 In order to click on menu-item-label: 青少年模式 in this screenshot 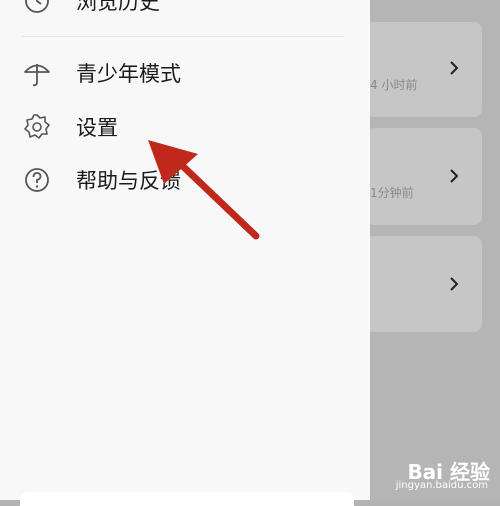, I will do `click(128, 74)`.